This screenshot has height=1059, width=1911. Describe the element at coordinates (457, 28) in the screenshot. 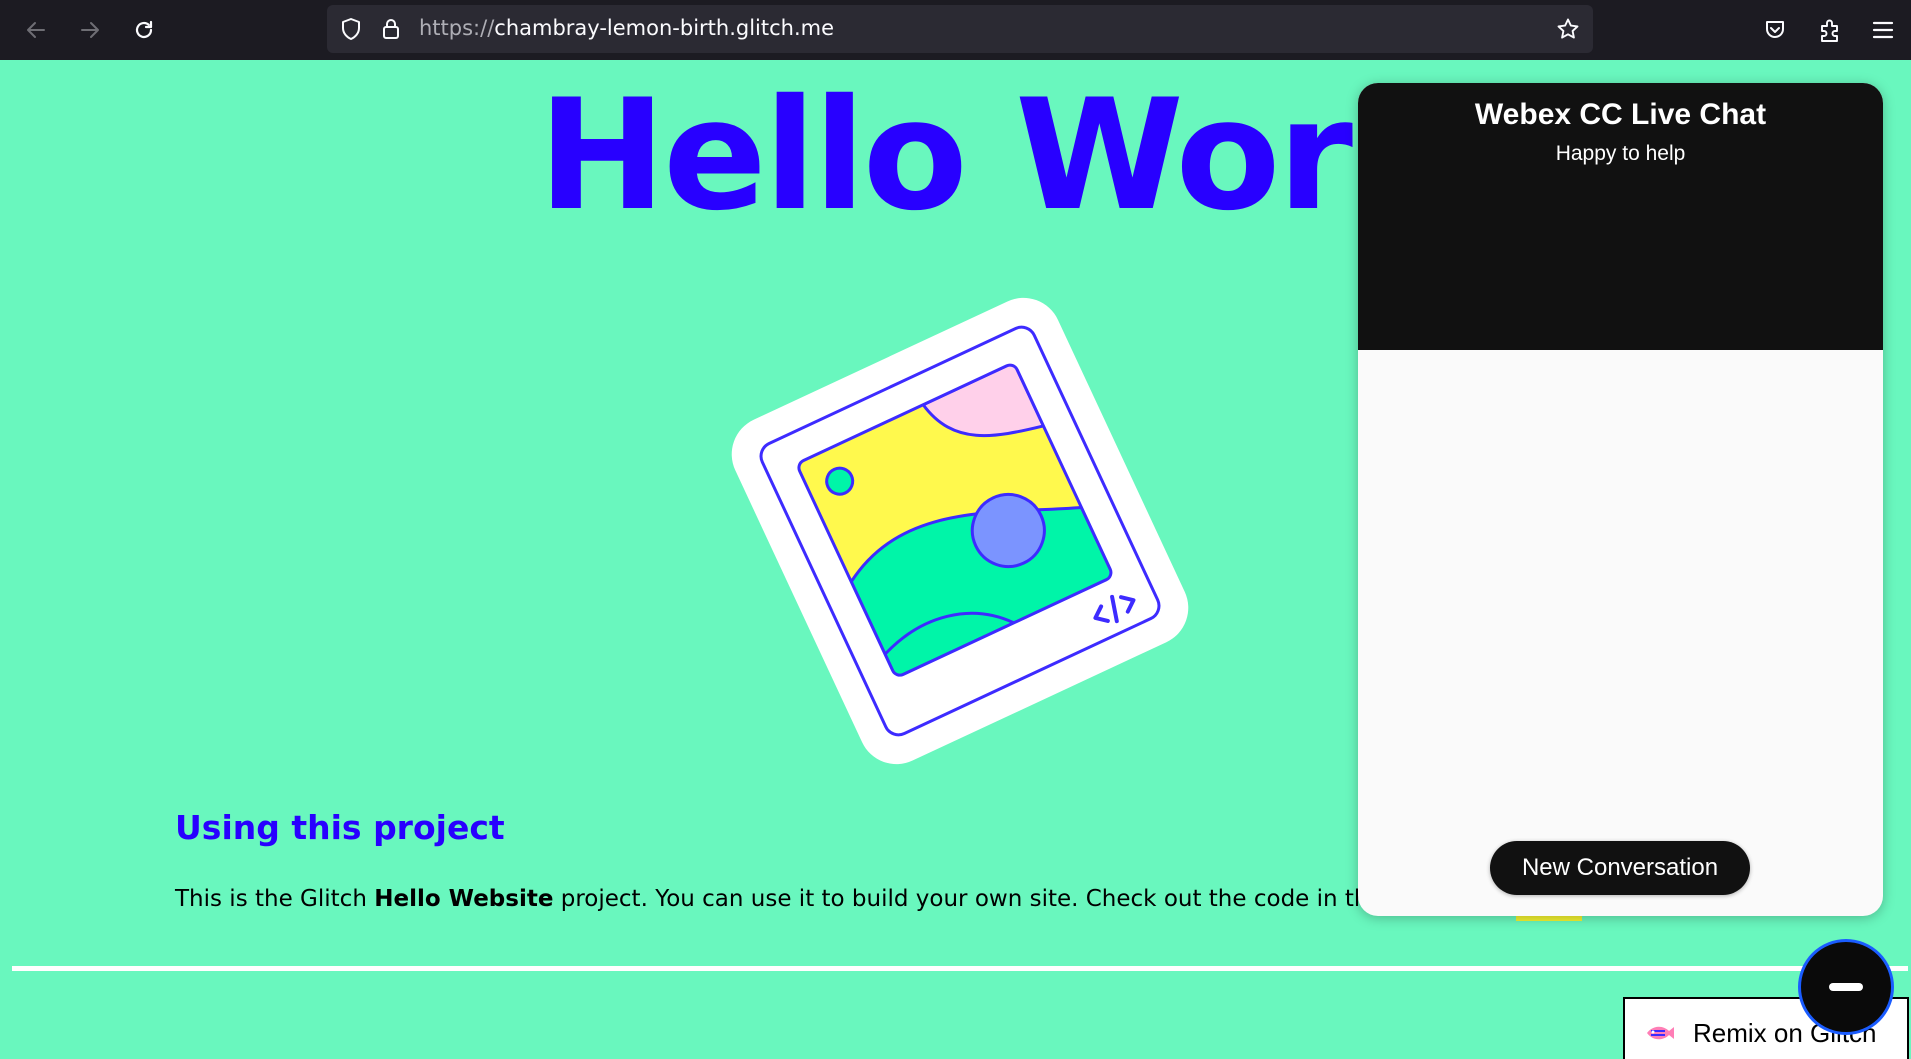

I see `url-scheme: https://` at that location.